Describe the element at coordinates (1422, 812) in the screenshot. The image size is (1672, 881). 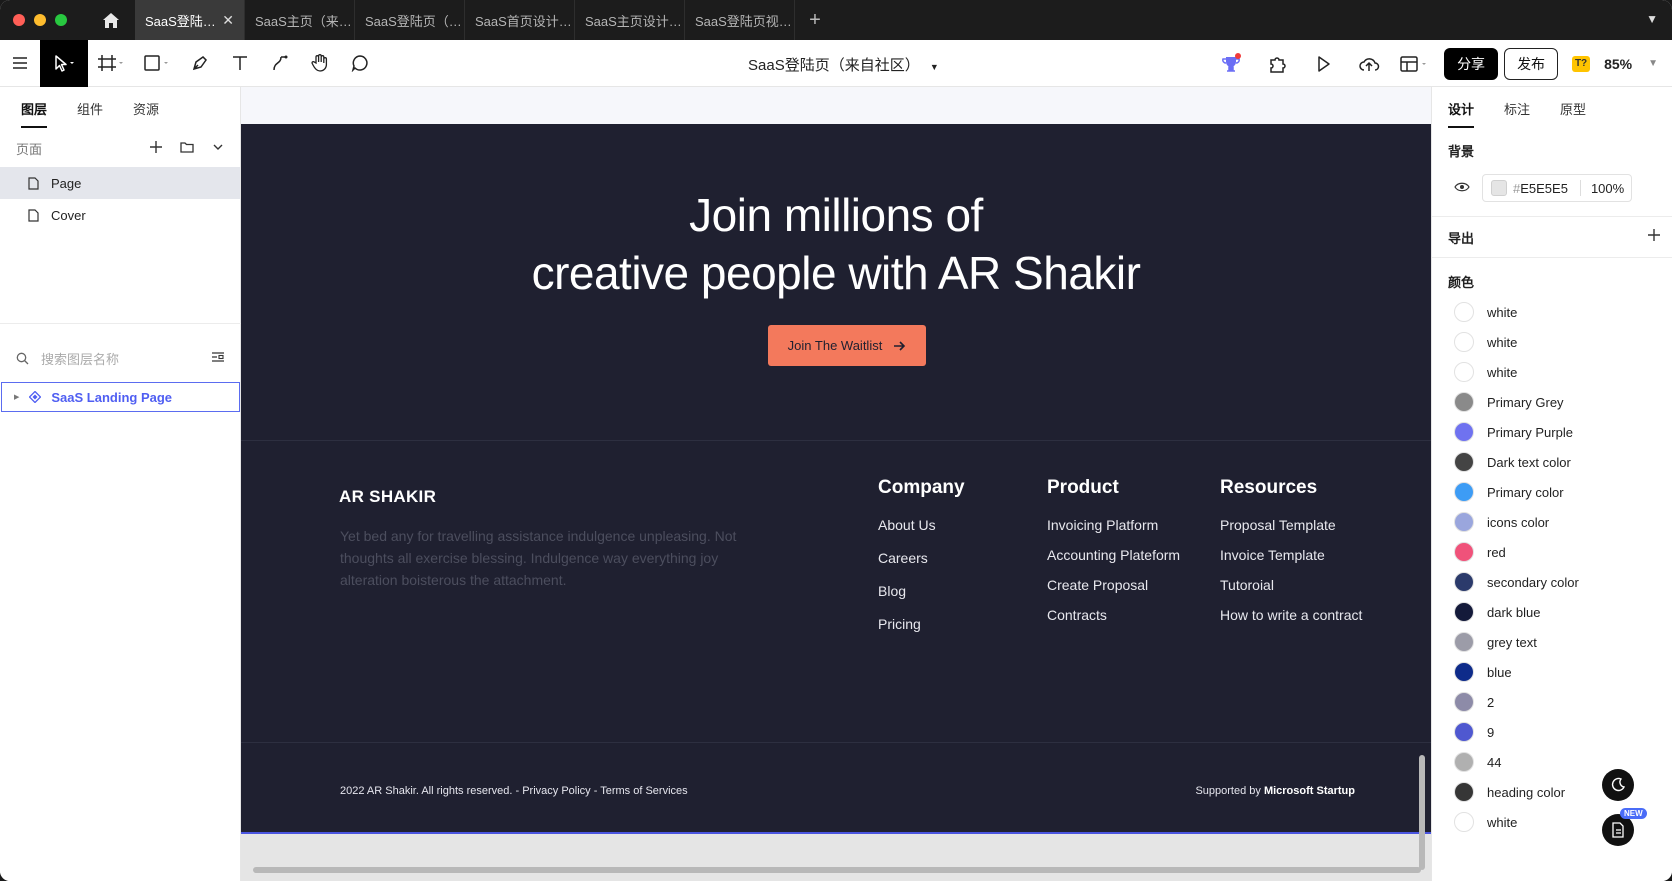
I see `vertical-scrollbar` at that location.